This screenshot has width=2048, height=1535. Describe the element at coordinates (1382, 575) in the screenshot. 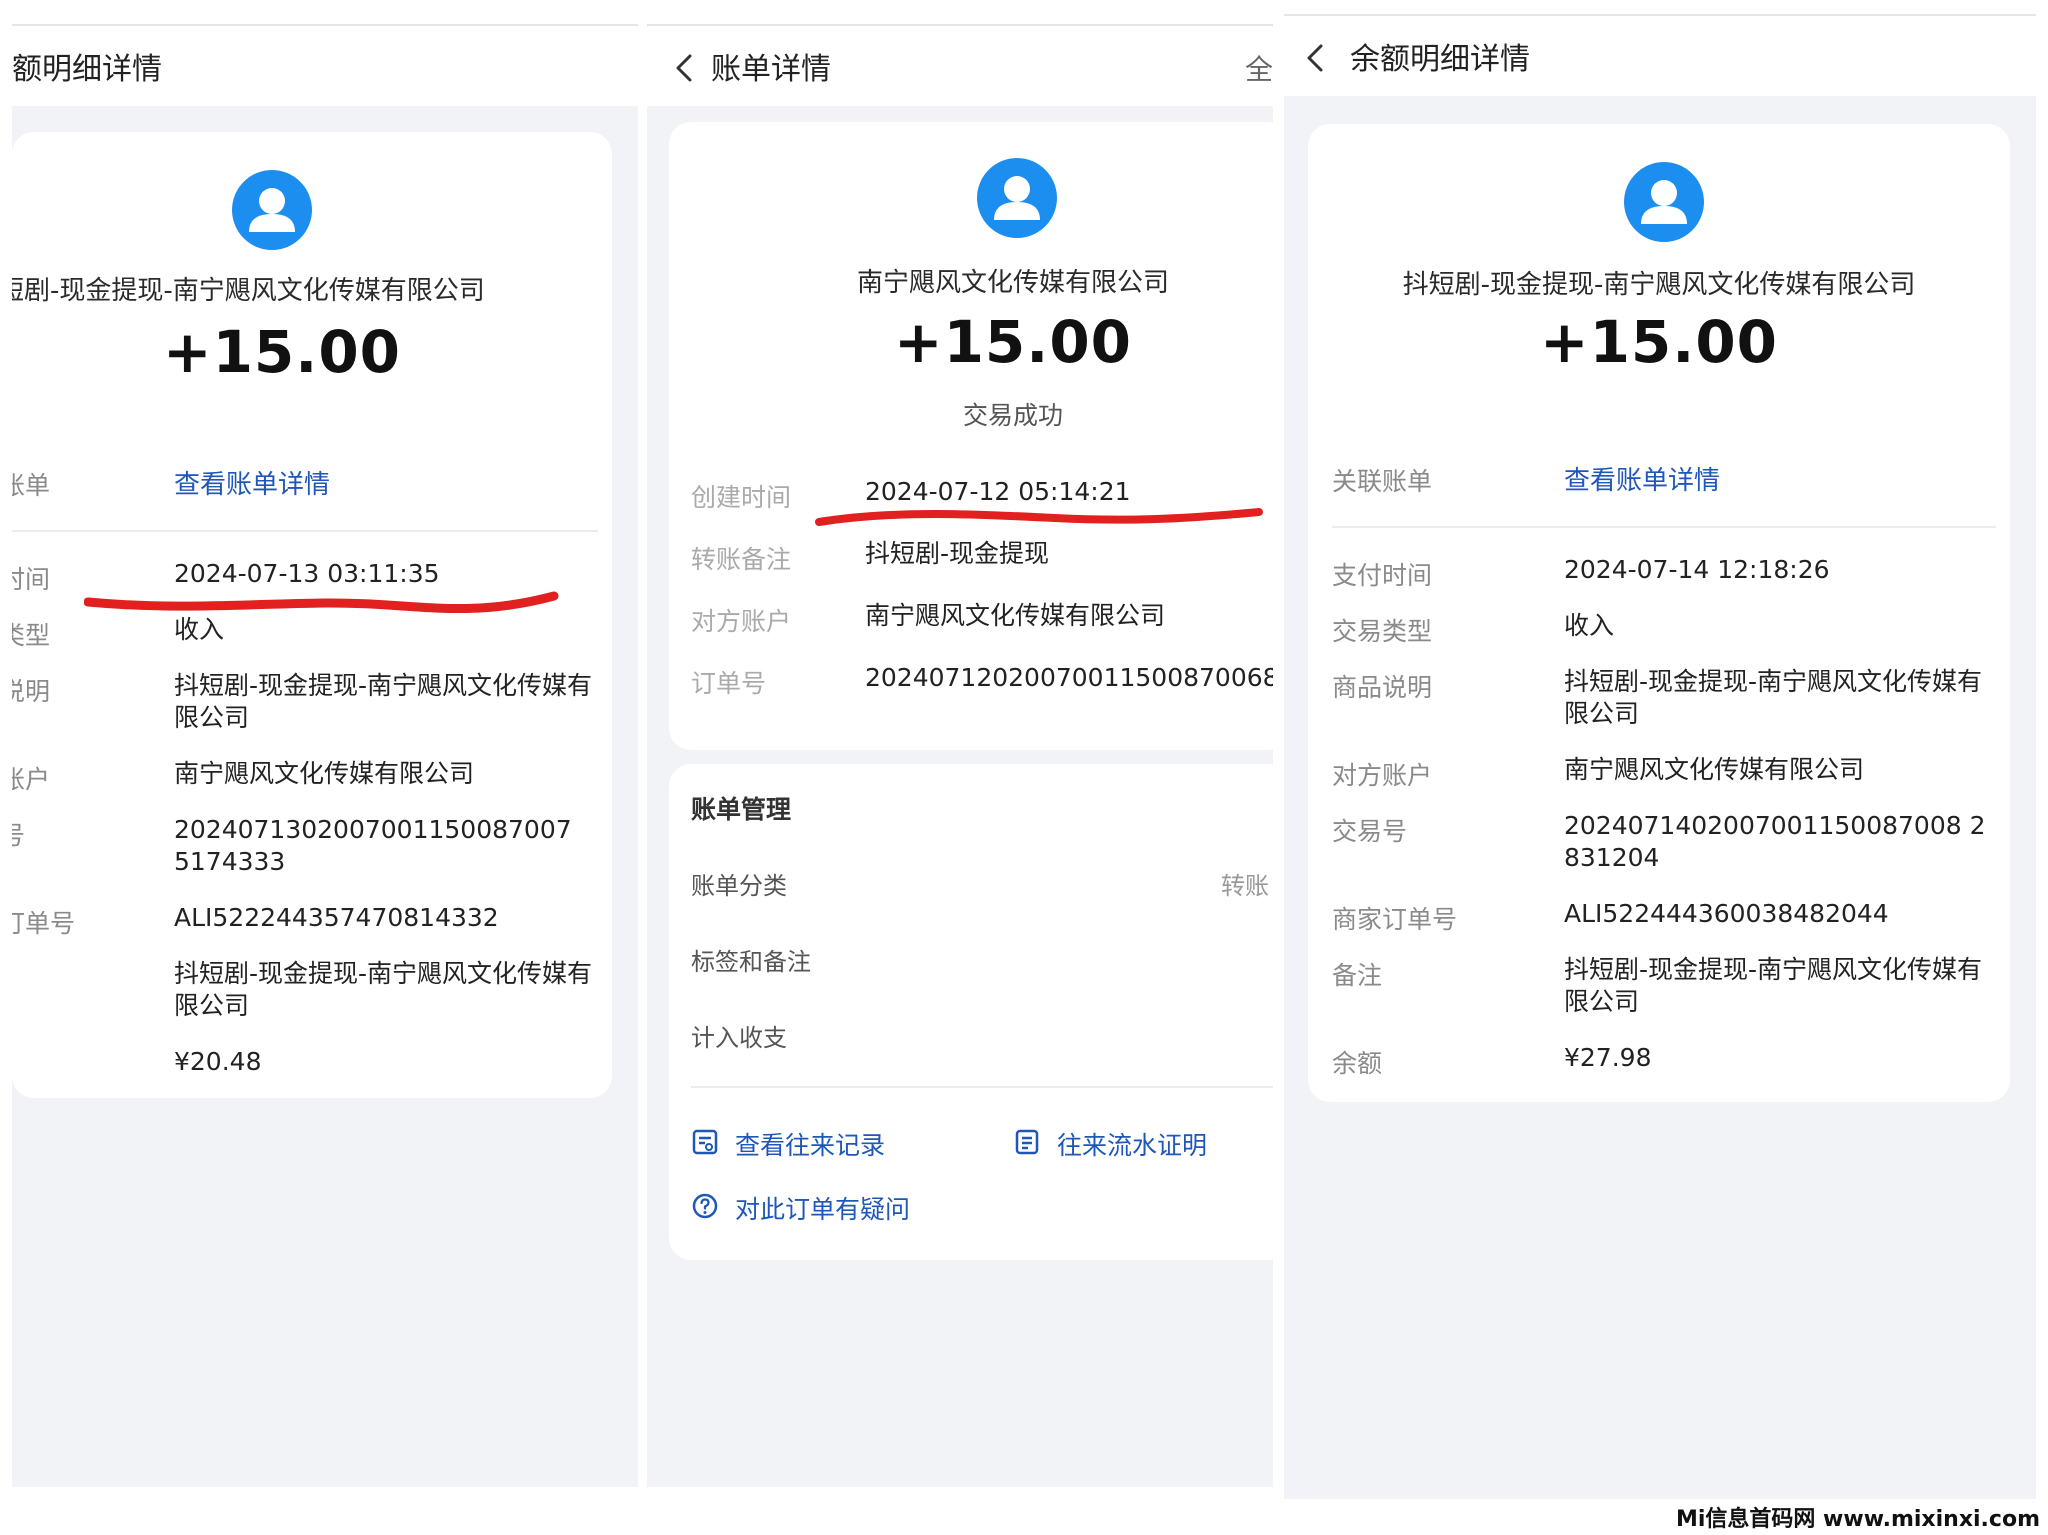

I see `pay-time-label: 支付时间` at that location.